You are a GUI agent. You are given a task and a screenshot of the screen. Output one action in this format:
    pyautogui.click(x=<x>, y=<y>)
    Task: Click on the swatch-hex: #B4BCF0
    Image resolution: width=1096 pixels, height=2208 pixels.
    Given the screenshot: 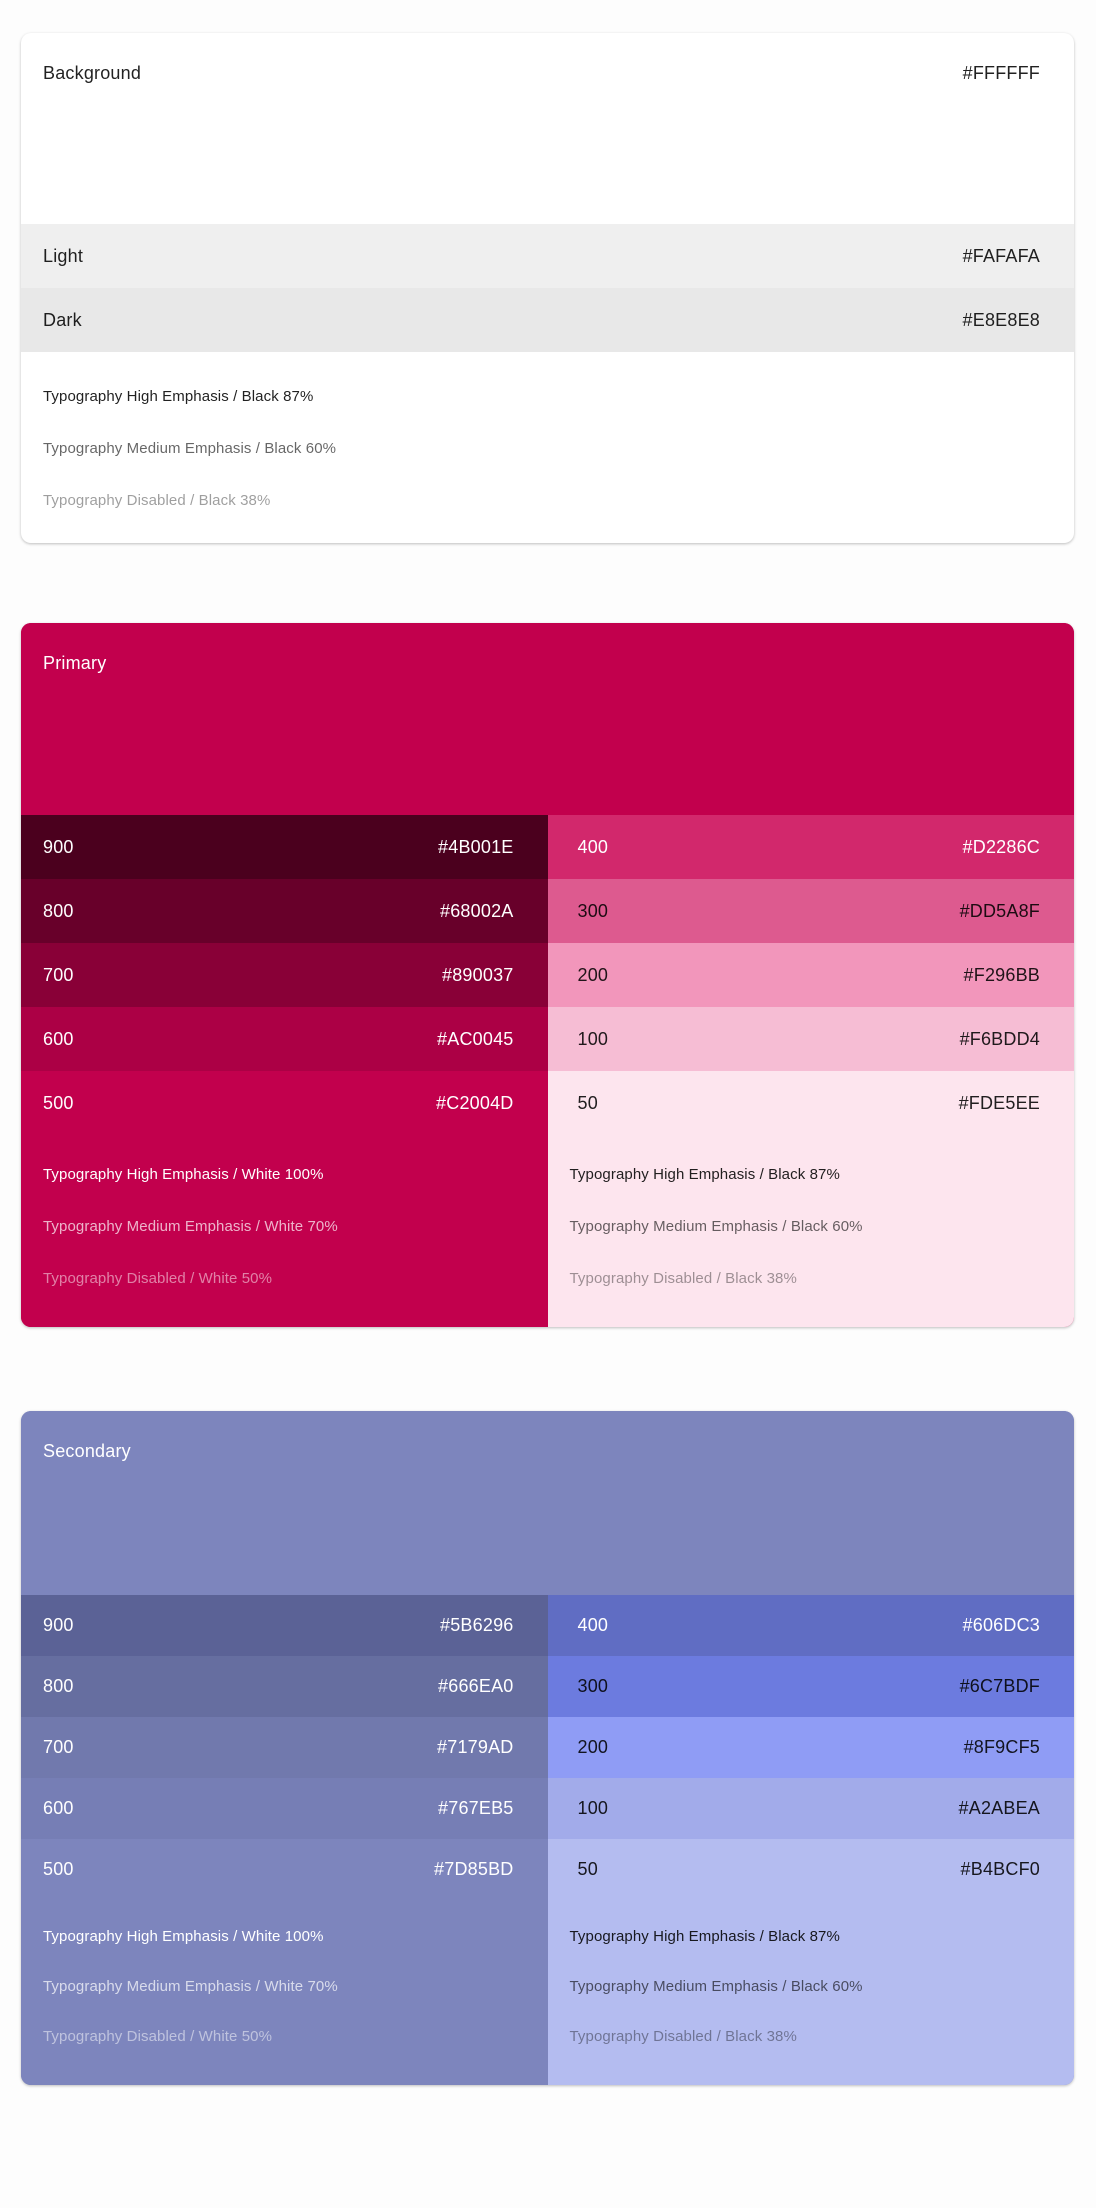 What is the action you would take?
    pyautogui.click(x=1000, y=1869)
    